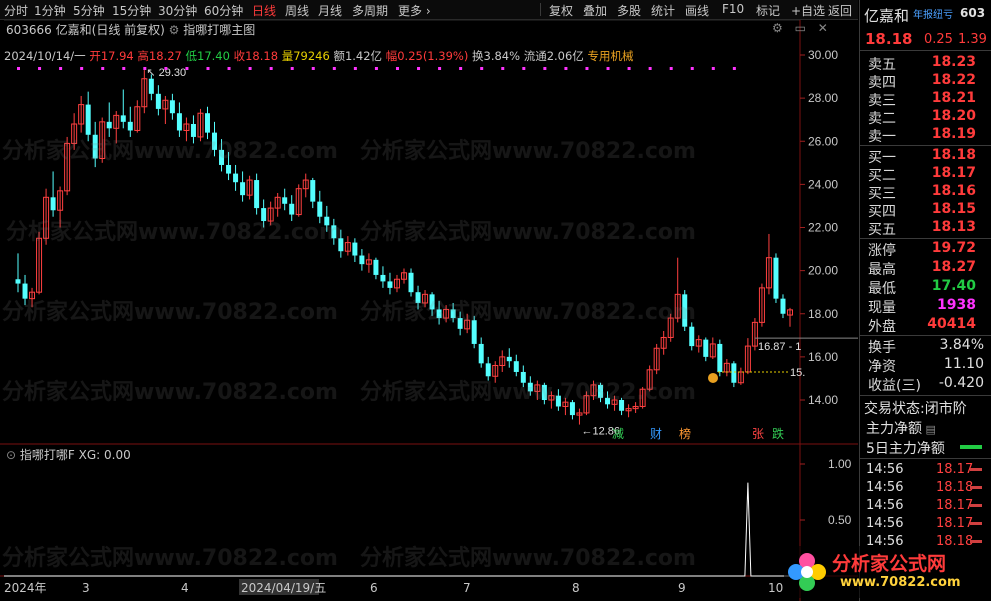 This screenshot has width=991, height=601. What do you see at coordinates (953, 62) in the screenshot?
I see `ask-price: 18.23` at bounding box center [953, 62].